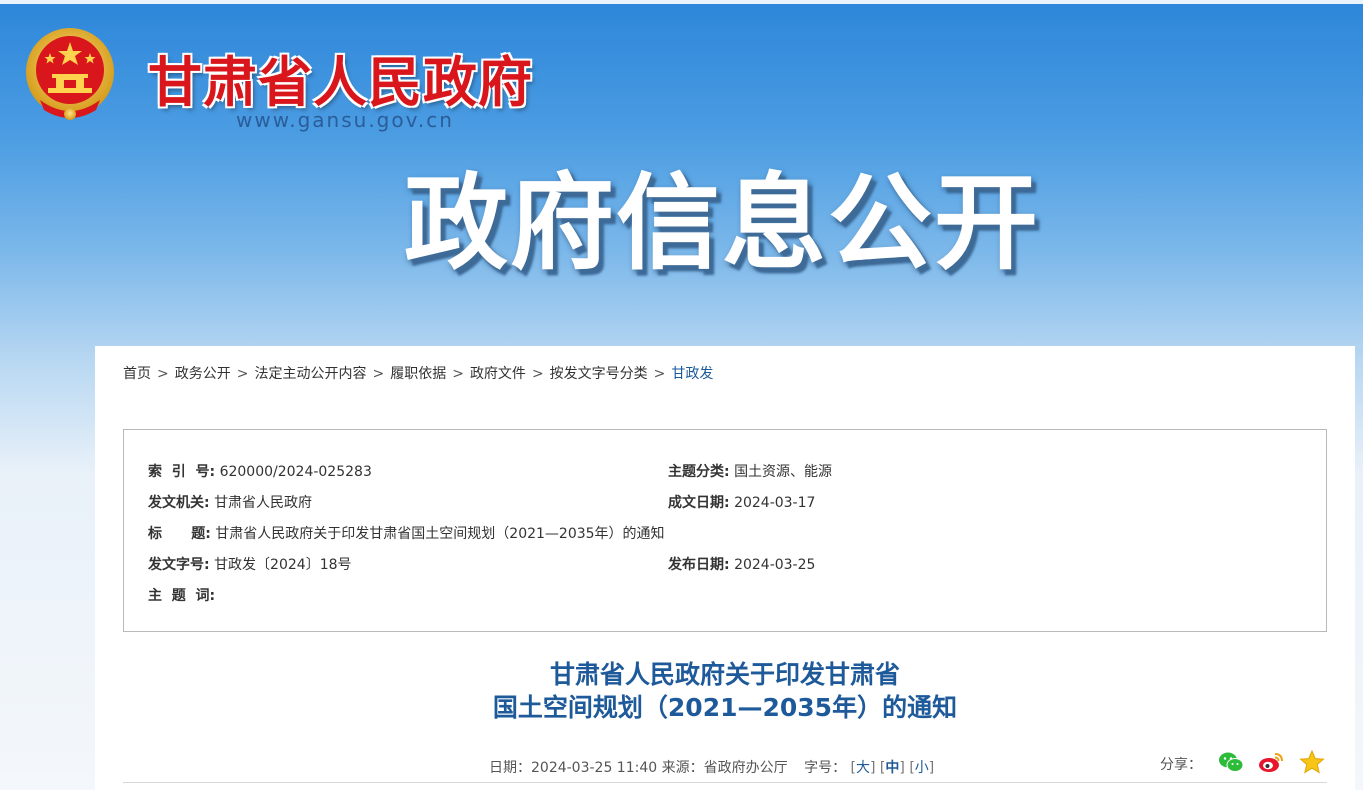 The height and width of the screenshot is (790, 1363). I want to click on info-label: 发文机关:, so click(179, 503).